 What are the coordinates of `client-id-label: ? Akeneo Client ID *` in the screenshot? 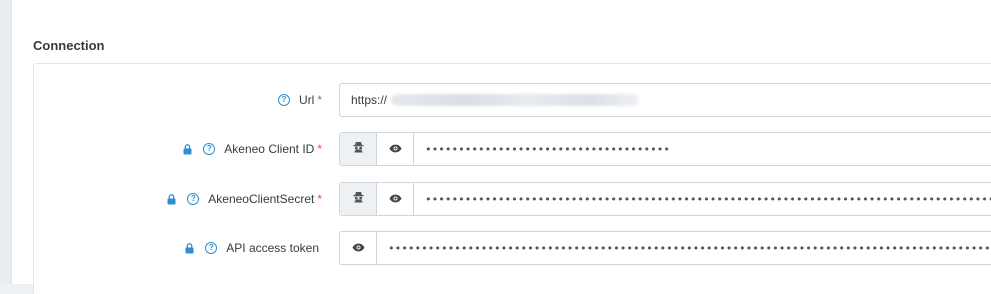 It's located at (252, 149).